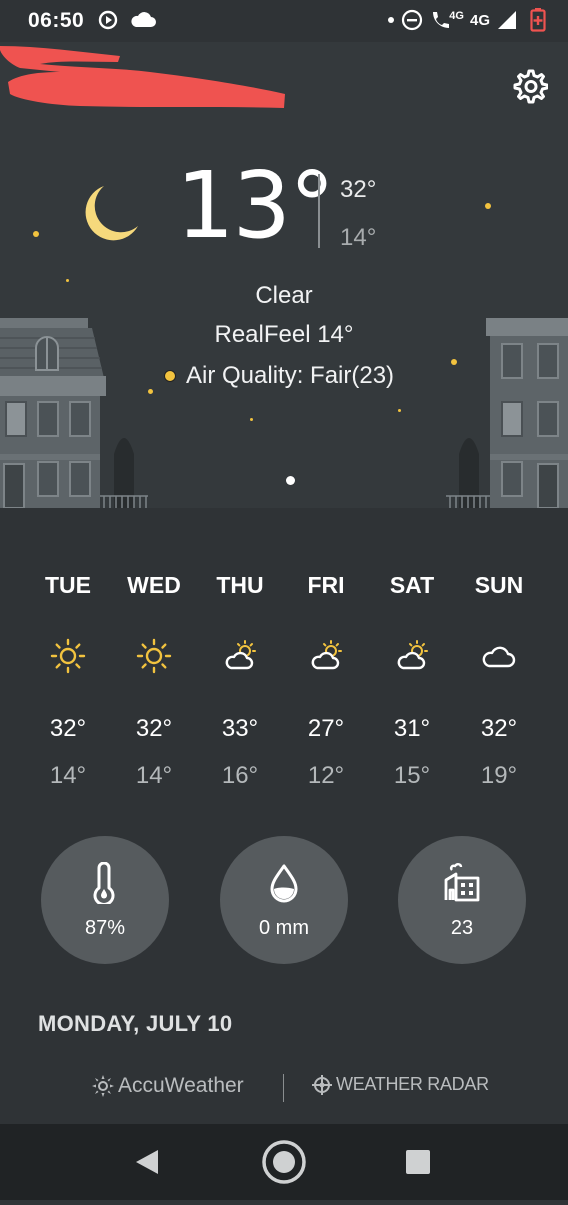  I want to click on status-time: 06:50, so click(56, 20).